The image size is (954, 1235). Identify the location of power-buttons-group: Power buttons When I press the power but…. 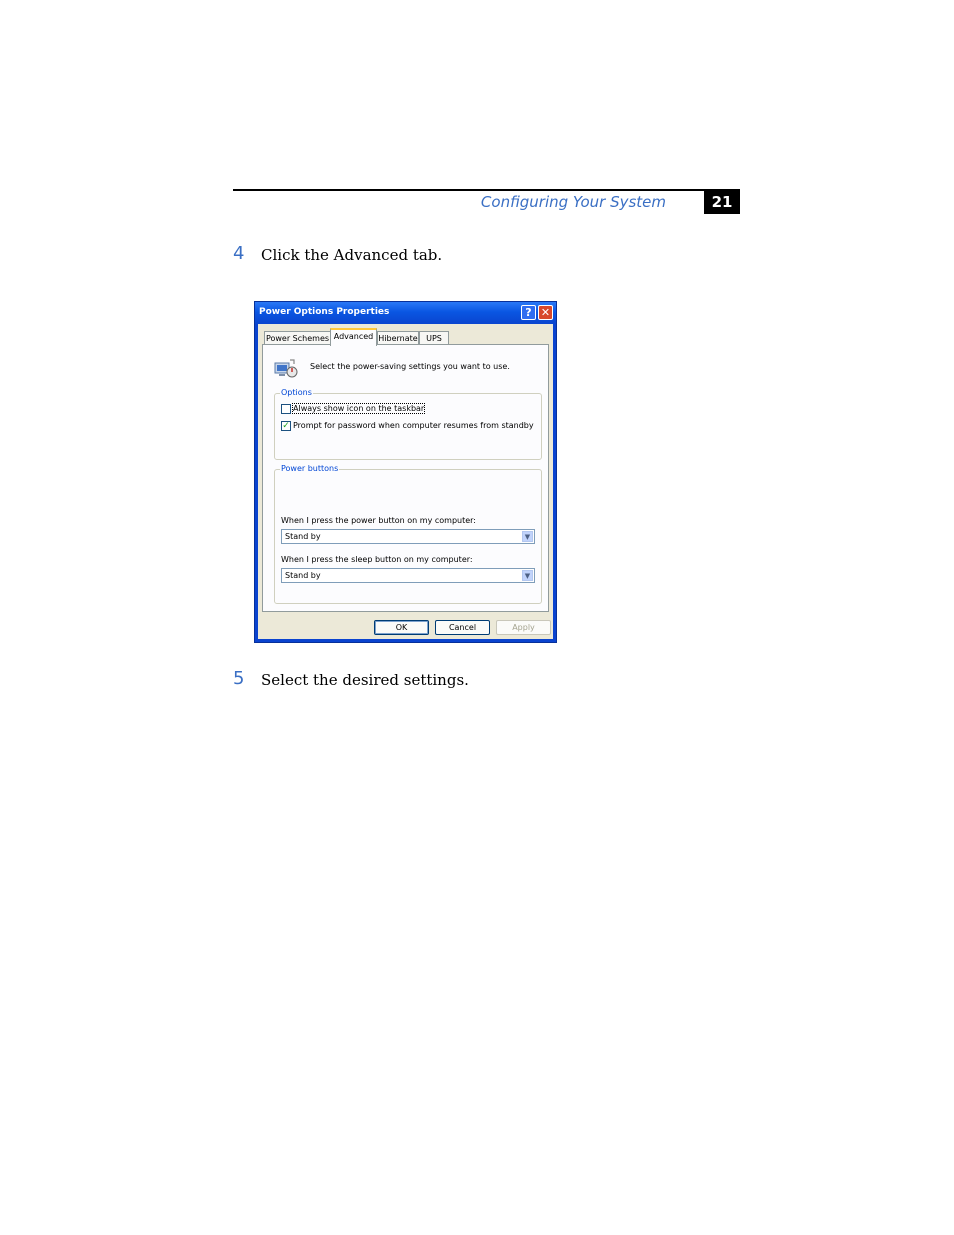
(408, 534).